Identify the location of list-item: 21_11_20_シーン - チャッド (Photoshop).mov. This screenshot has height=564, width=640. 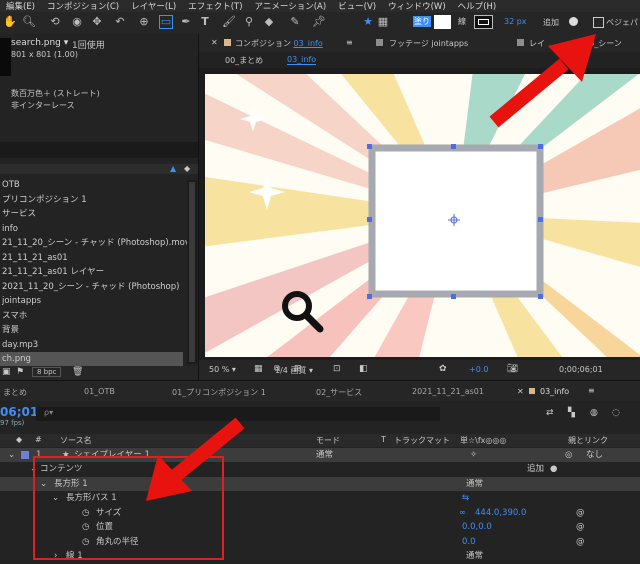
(95, 243).